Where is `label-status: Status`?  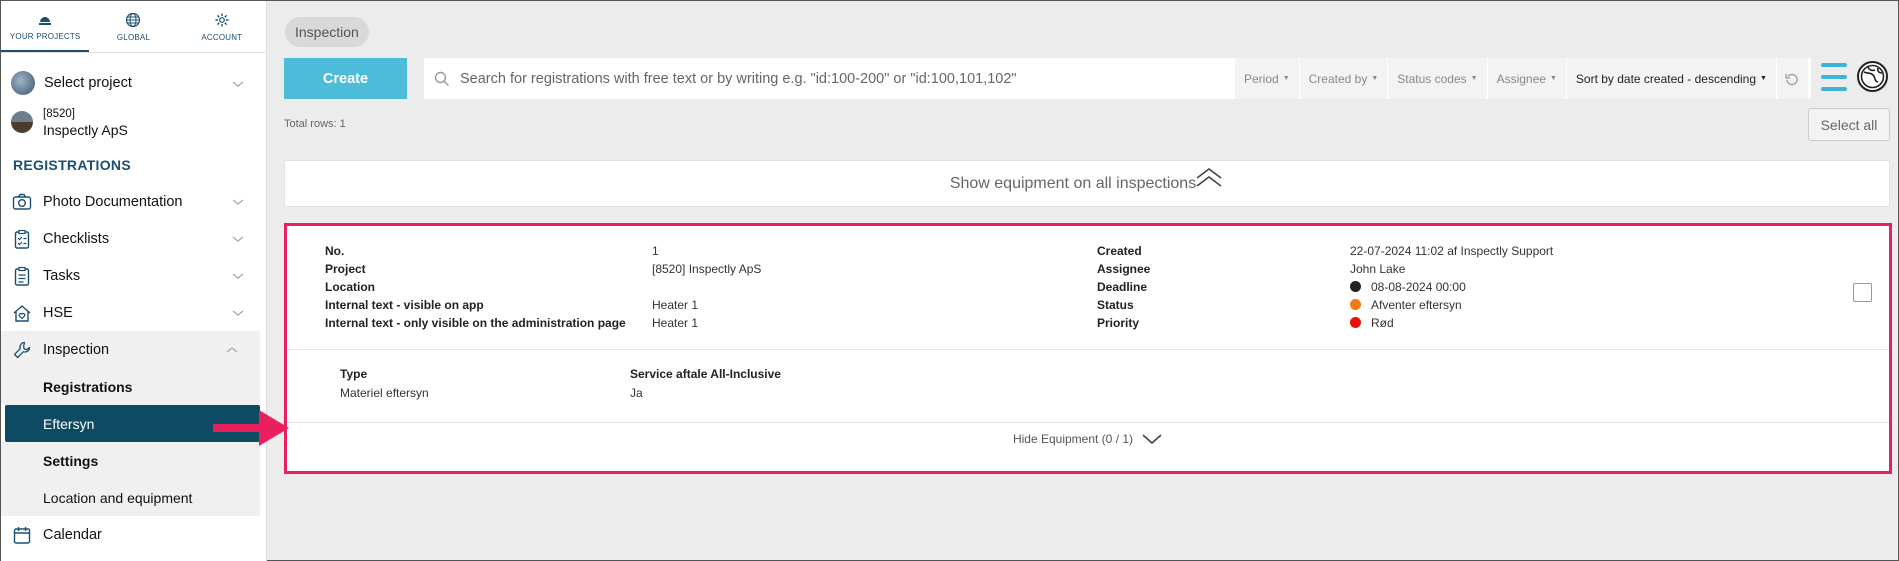 label-status: Status is located at coordinates (1115, 305).